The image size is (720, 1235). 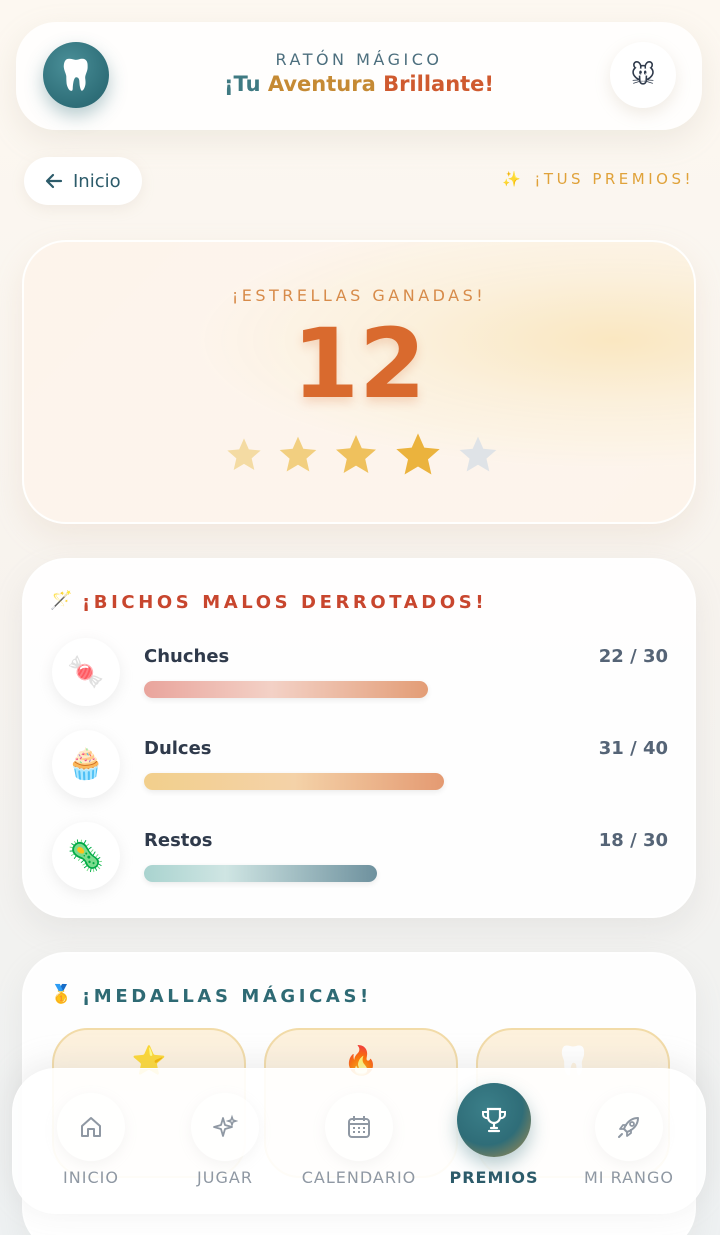 I want to click on sparkles-icon: ✨, so click(x=513, y=179).